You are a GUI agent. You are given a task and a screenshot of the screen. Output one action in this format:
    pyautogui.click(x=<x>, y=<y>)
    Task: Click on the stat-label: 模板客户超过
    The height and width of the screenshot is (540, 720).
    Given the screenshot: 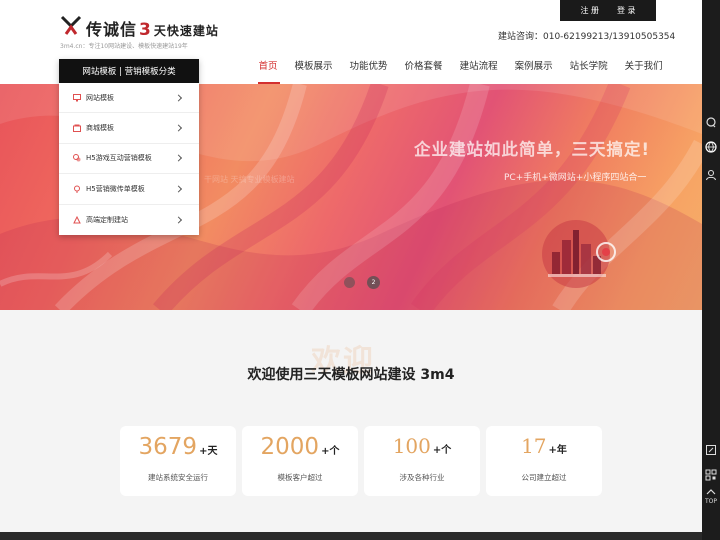 What is the action you would take?
    pyautogui.click(x=300, y=477)
    